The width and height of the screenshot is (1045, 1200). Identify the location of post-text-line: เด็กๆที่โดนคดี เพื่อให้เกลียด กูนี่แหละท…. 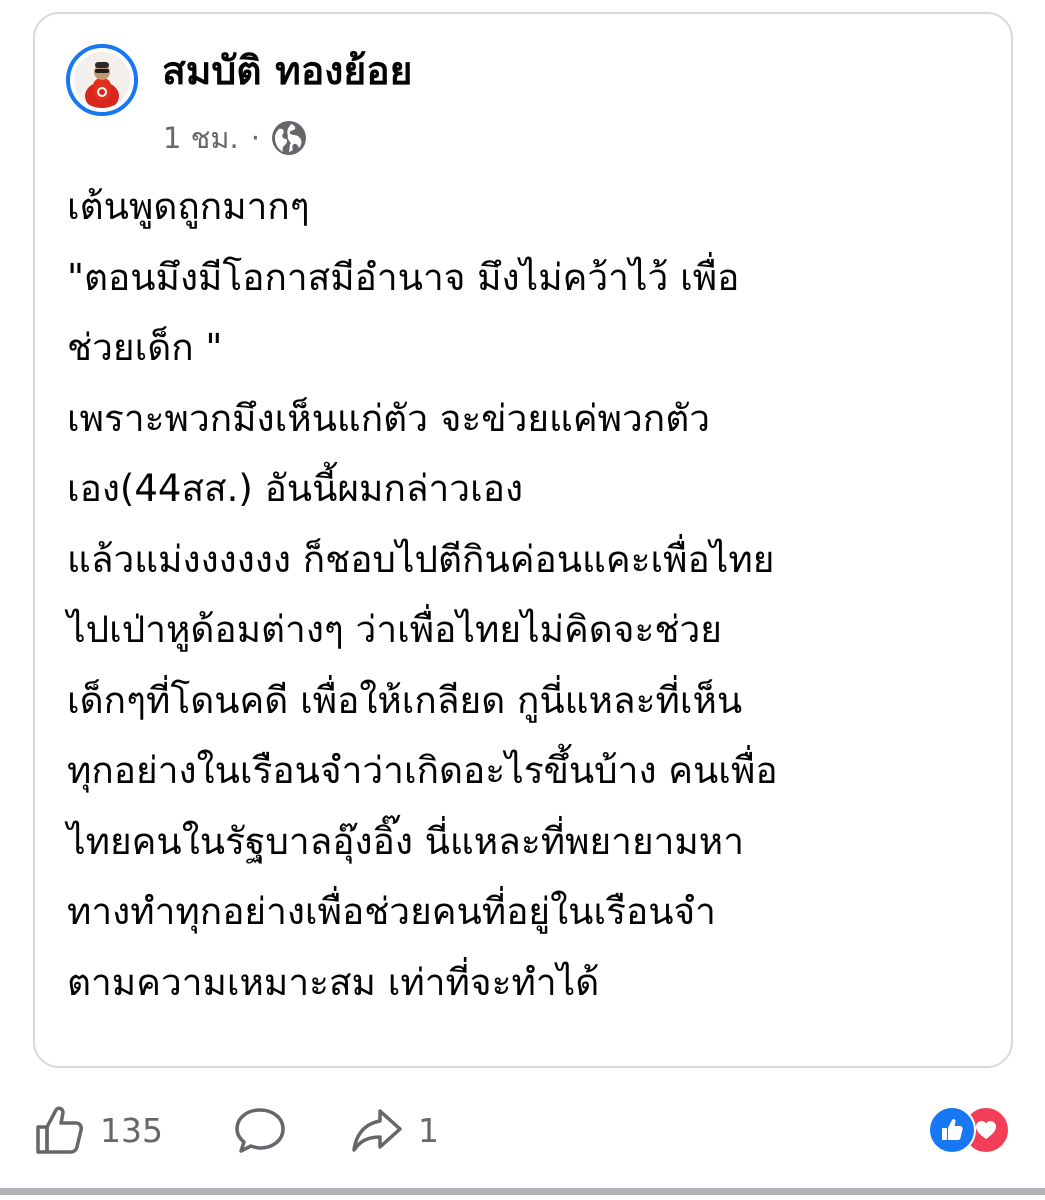
(405, 700).